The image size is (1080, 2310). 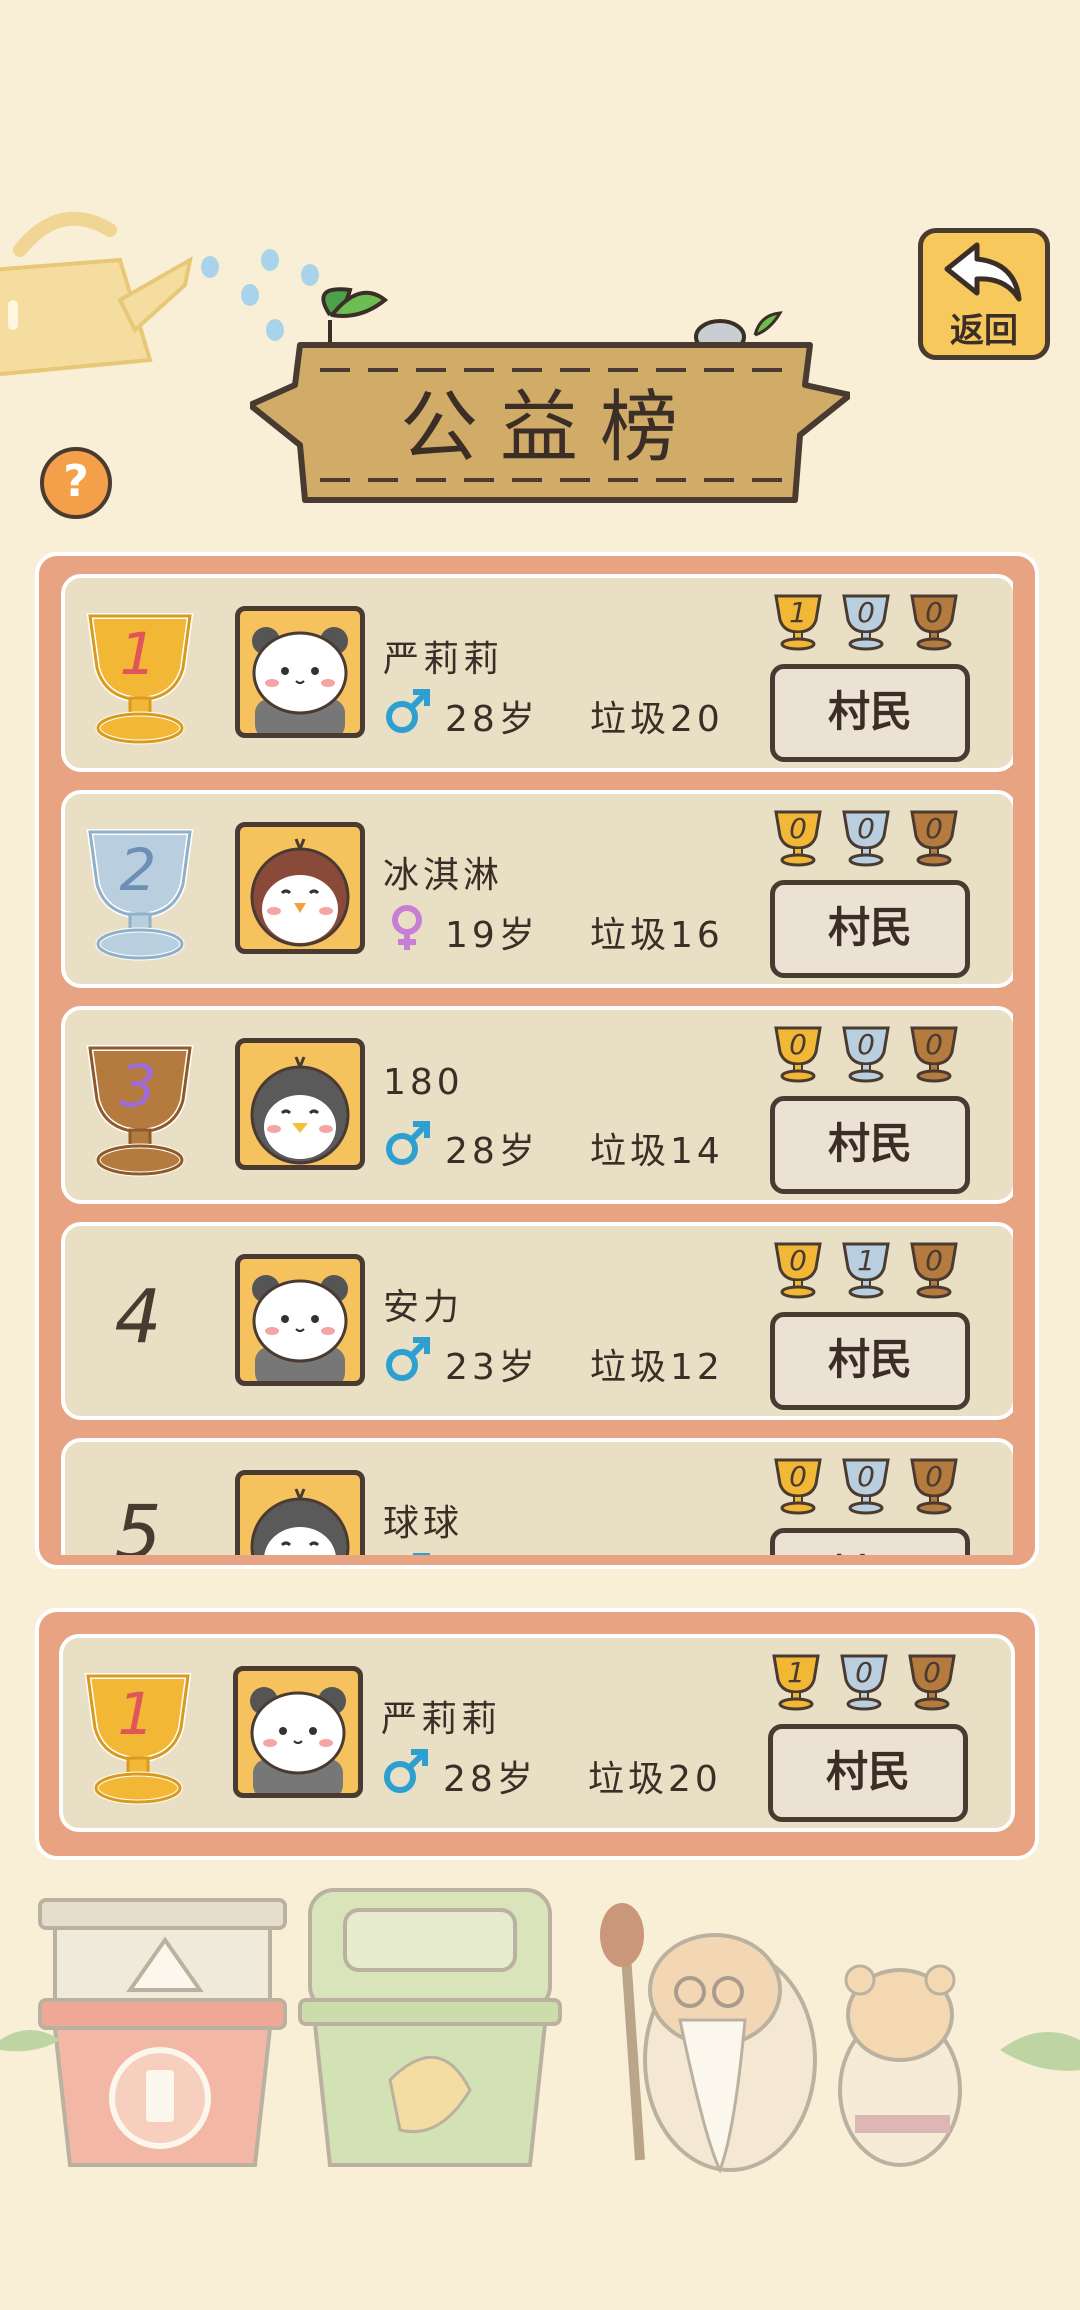 I want to click on question-icon: ?, so click(x=76, y=481).